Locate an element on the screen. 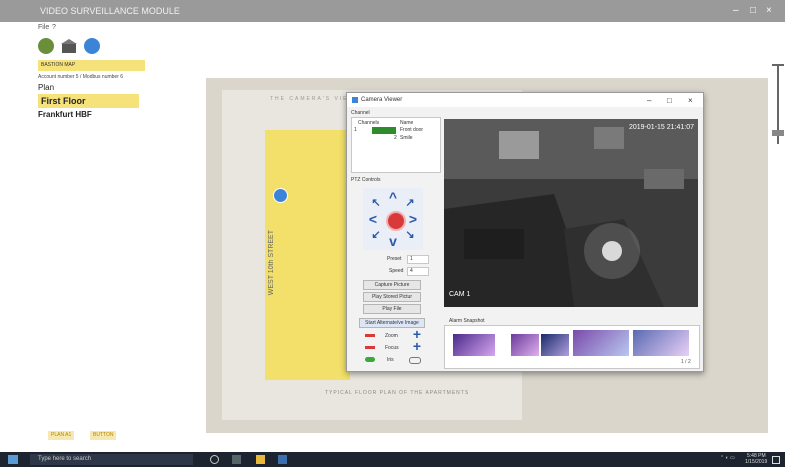  sidebar-box-label: BASTION MAP is located at coordinates (91, 65).